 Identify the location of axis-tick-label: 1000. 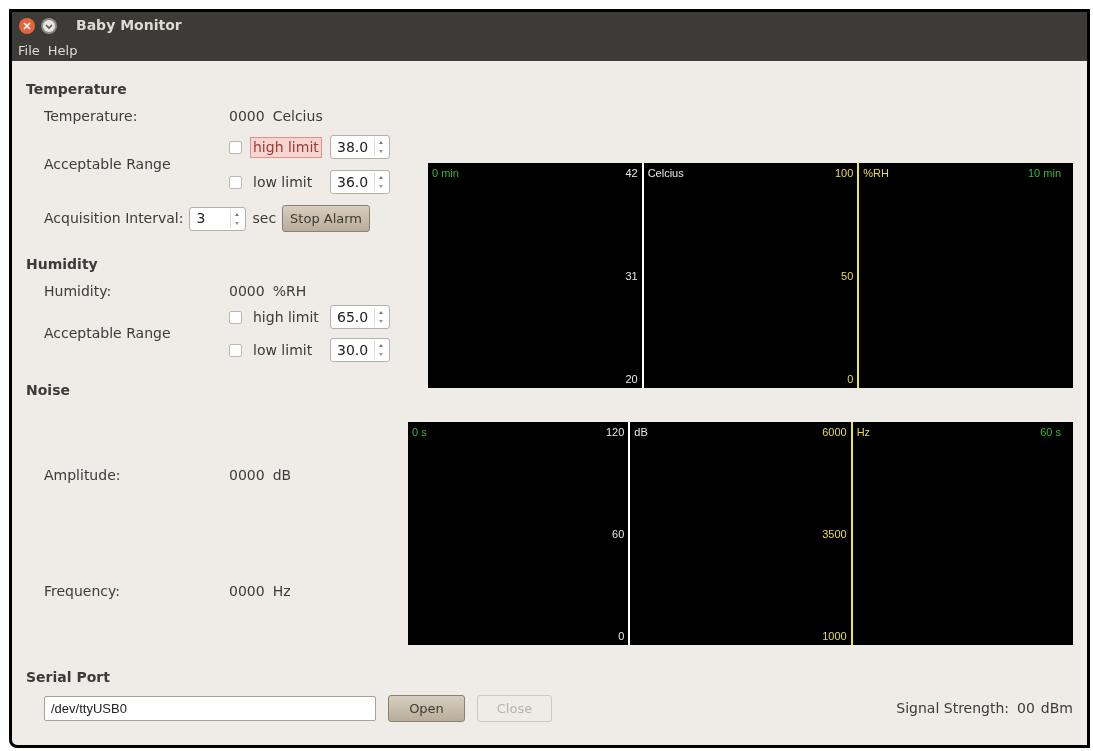
(834, 636).